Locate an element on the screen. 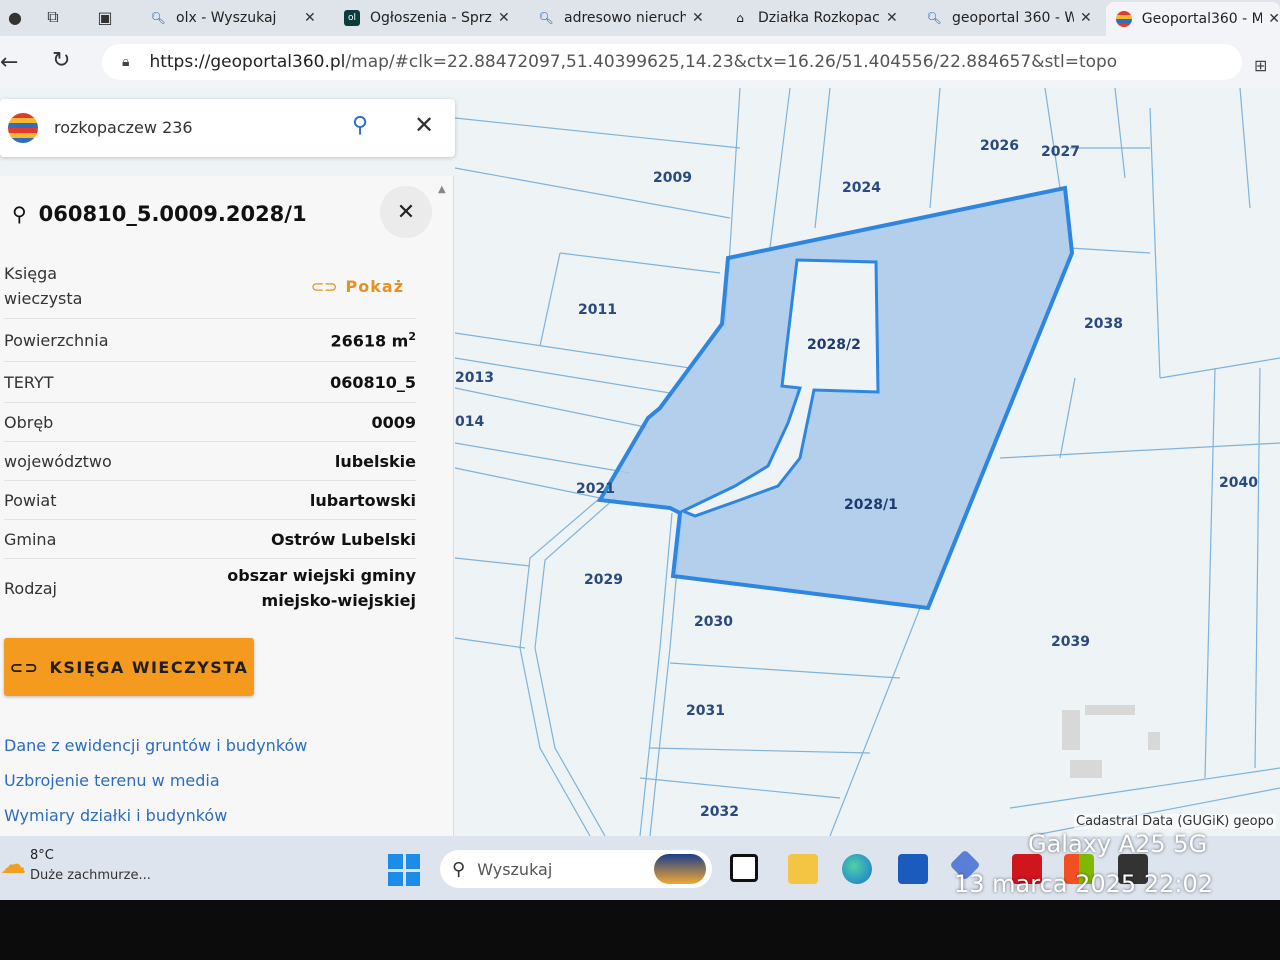  parcel-id: 060810_5.0009.2028/1 is located at coordinates (172, 214).